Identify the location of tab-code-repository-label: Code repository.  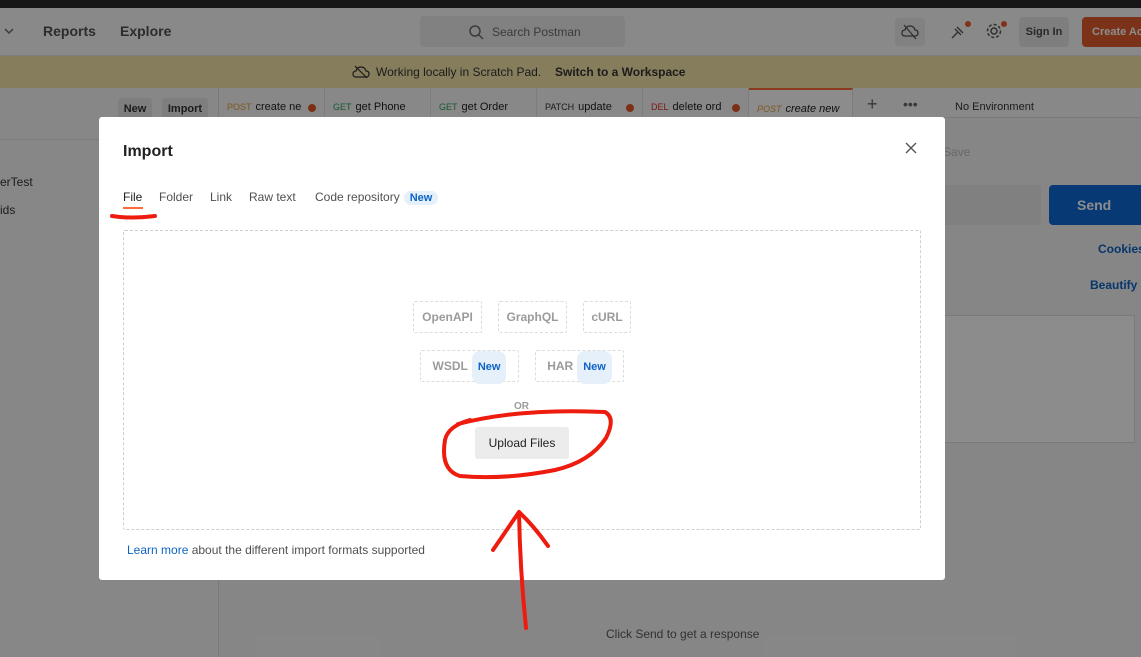
(357, 197).